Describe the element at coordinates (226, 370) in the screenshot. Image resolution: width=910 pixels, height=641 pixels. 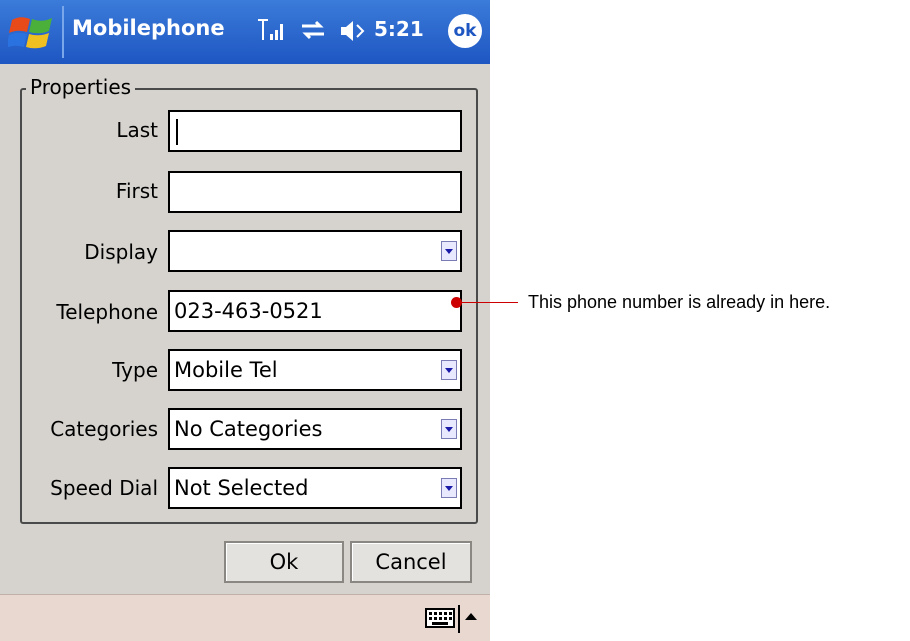
I see `type-value: Mobile Tel` at that location.